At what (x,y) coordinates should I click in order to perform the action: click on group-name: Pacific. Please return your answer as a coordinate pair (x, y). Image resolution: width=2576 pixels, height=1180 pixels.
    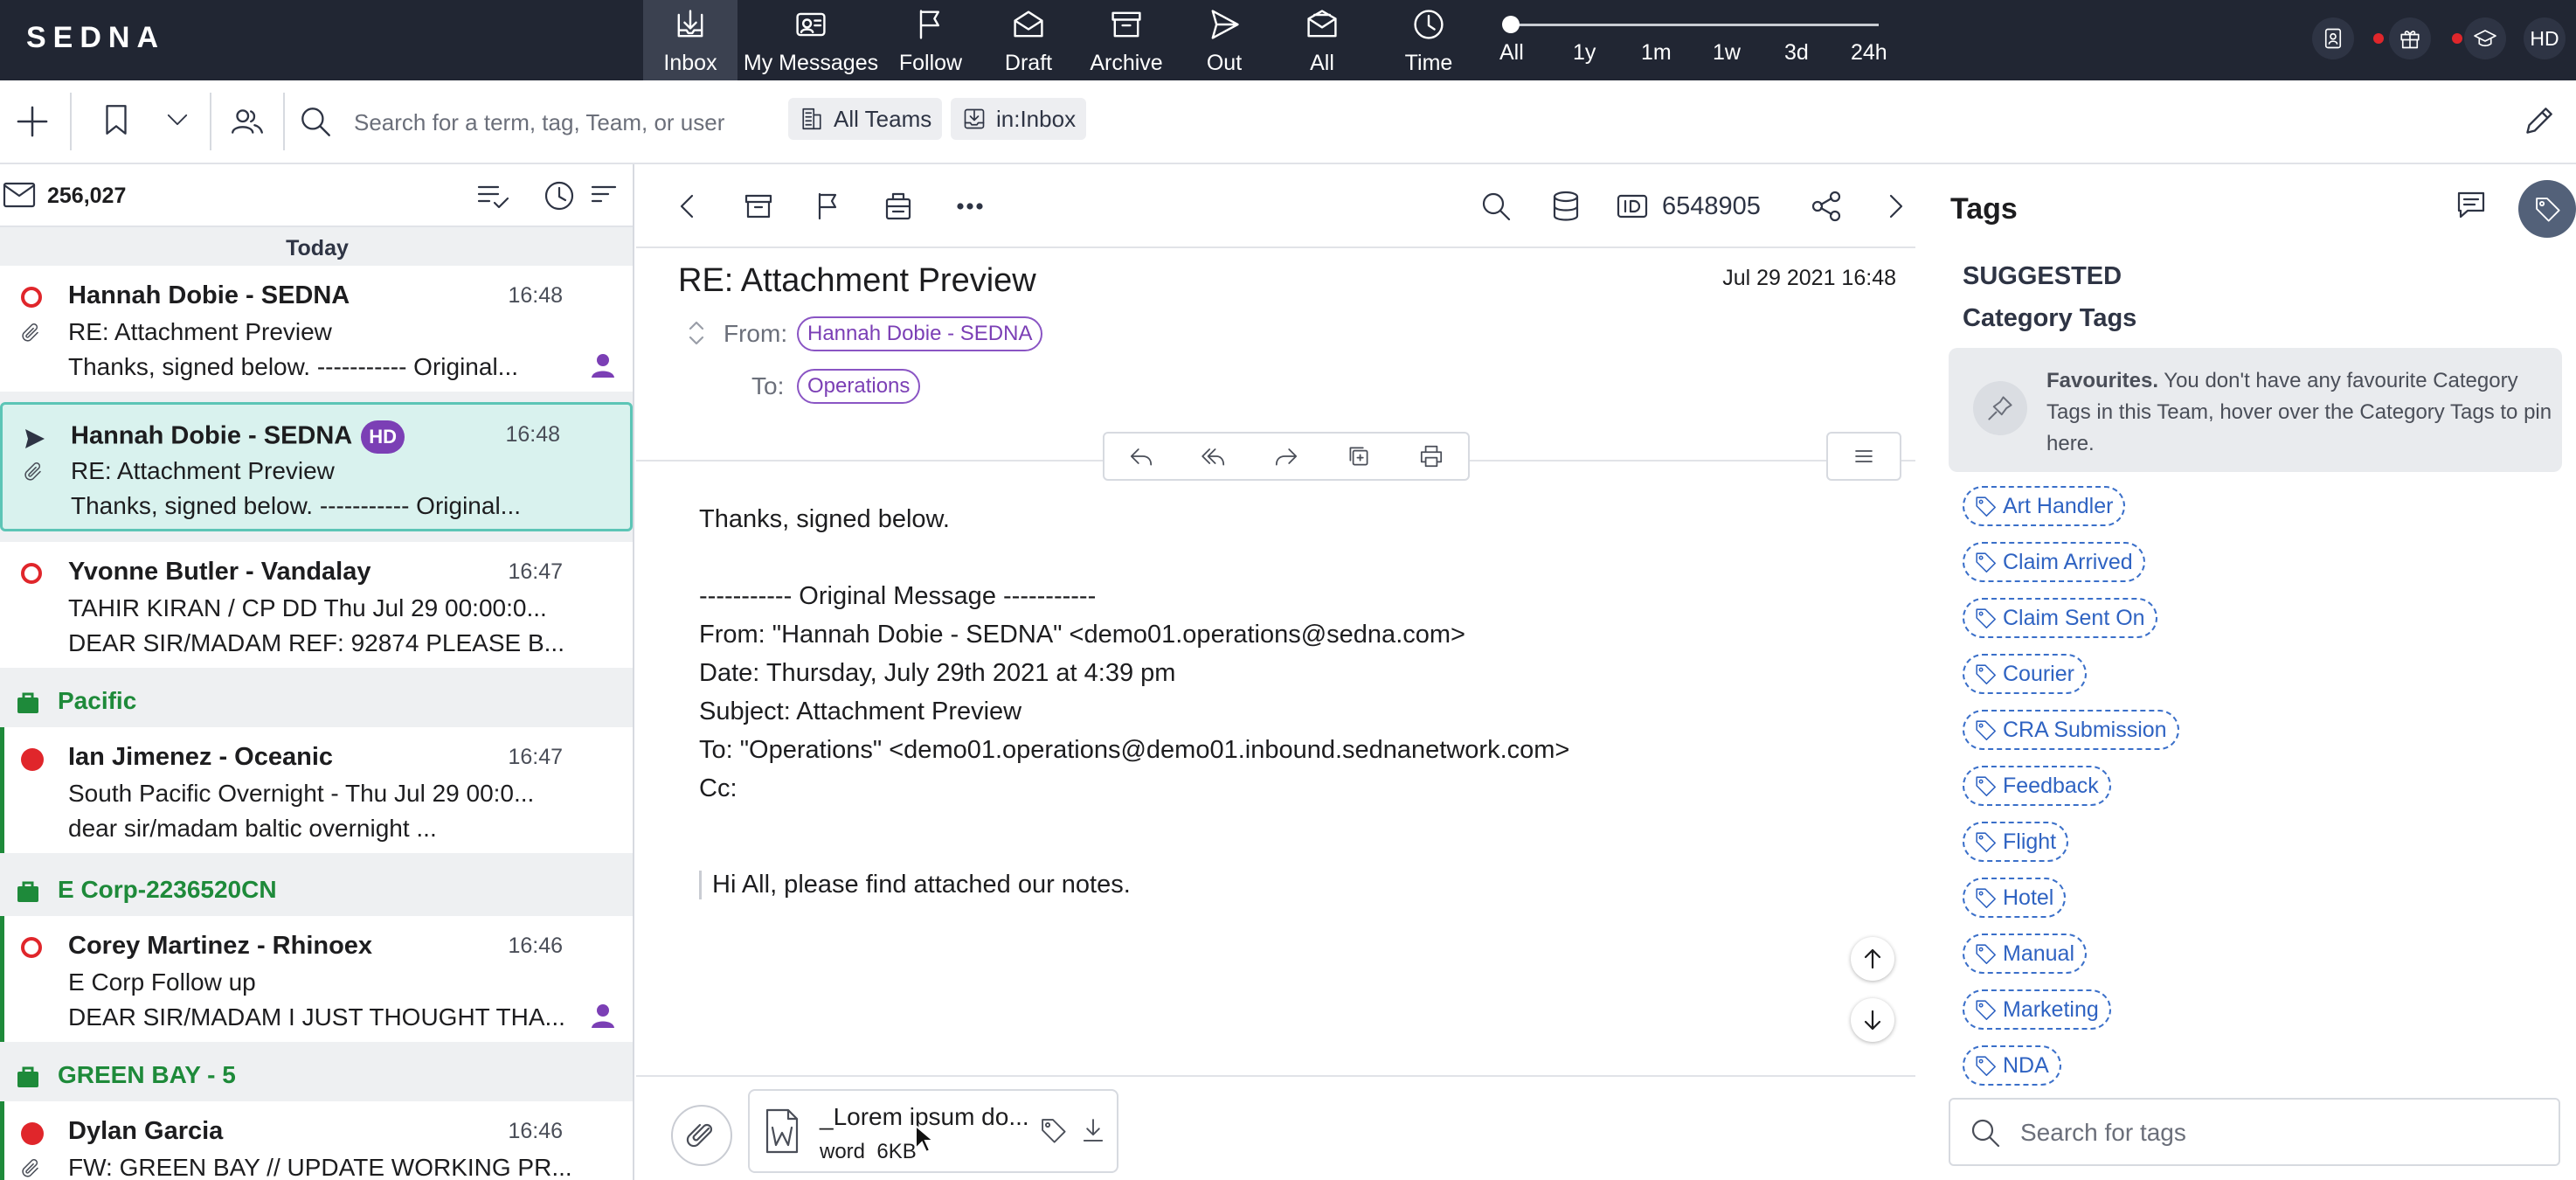
    Looking at the image, I should click on (97, 700).